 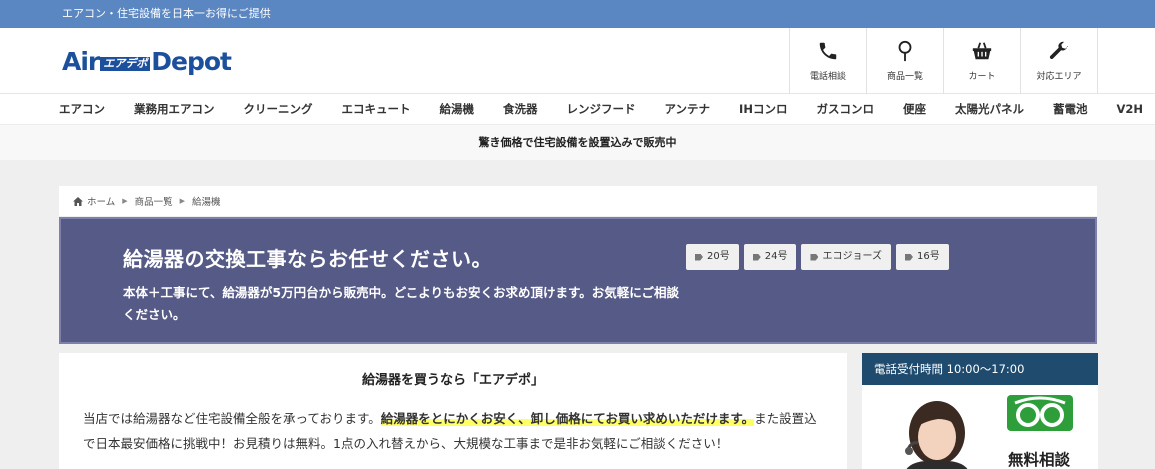 What do you see at coordinates (982, 77) in the screenshot?
I see `header-nav-cart-label: カート` at bounding box center [982, 77].